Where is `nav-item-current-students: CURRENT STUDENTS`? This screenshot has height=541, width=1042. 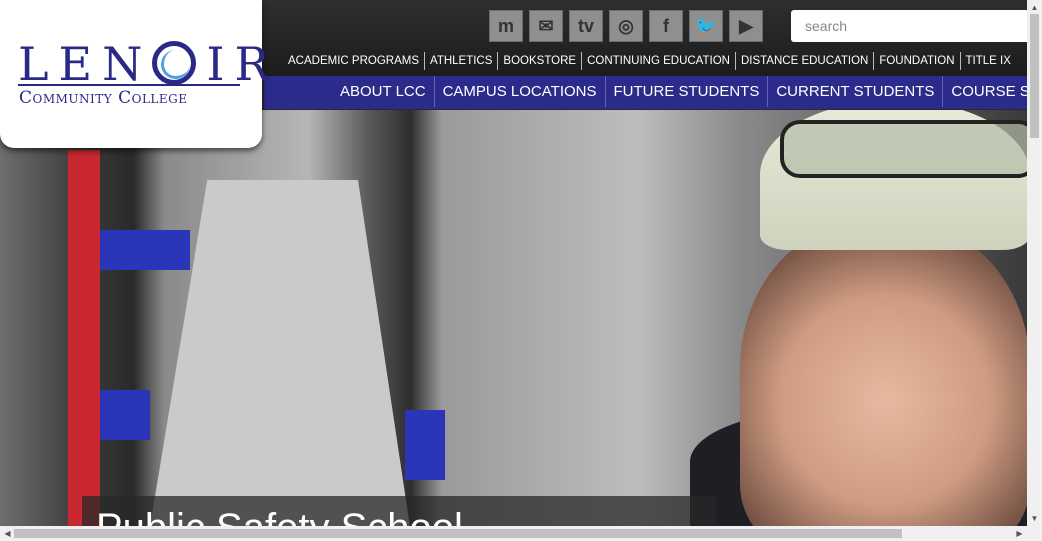
nav-item-current-students: CURRENT STUDENTS is located at coordinates (854, 91).